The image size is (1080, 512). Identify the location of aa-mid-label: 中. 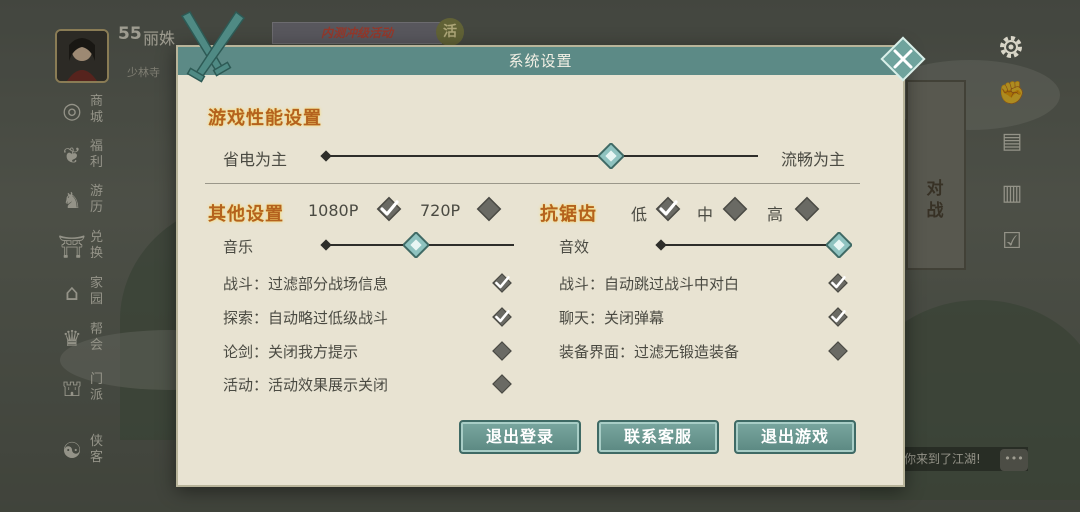
(705, 214).